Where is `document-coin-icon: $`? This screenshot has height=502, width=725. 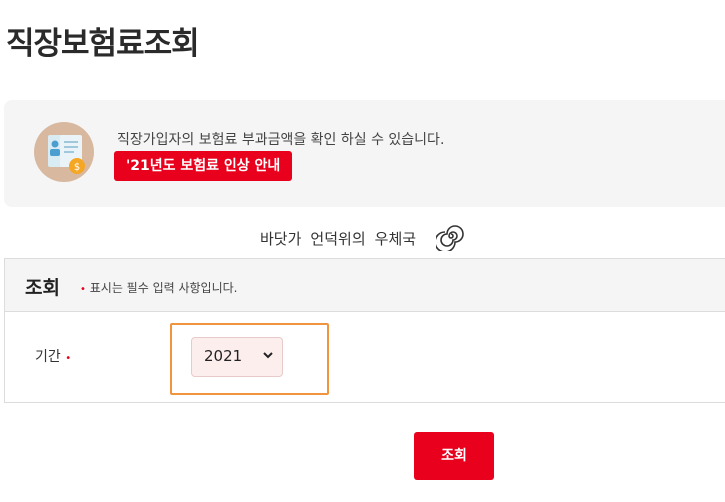
document-coin-icon: $ is located at coordinates (64, 152).